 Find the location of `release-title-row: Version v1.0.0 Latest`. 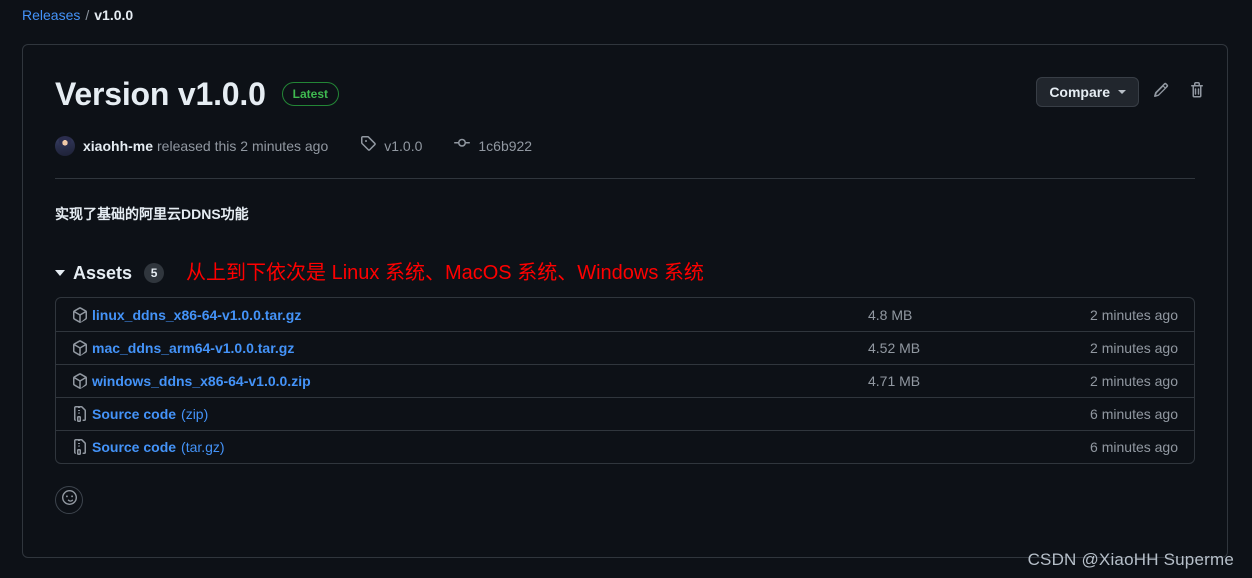

release-title-row: Version v1.0.0 Latest is located at coordinates (625, 79).